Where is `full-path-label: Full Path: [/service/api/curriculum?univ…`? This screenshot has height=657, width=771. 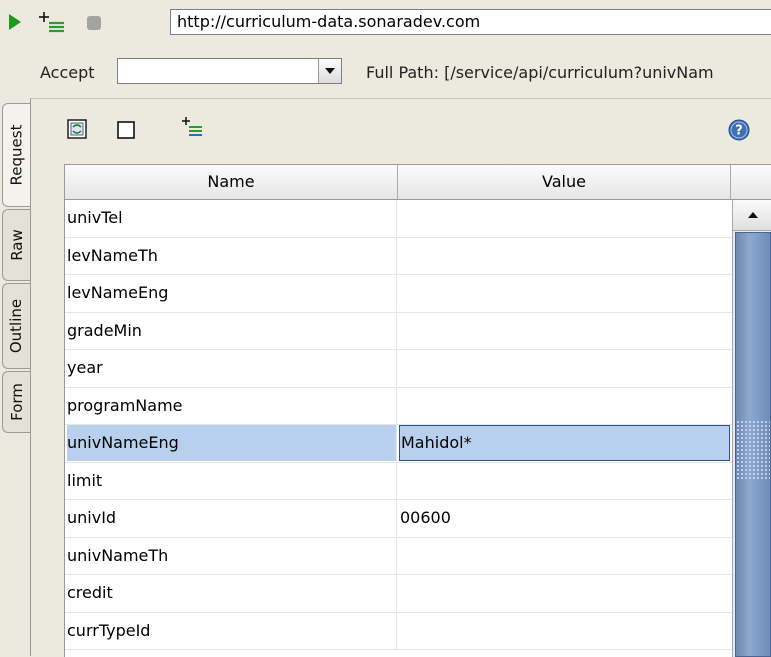
full-path-label: Full Path: [/service/api/curriculum?univ… is located at coordinates (540, 72).